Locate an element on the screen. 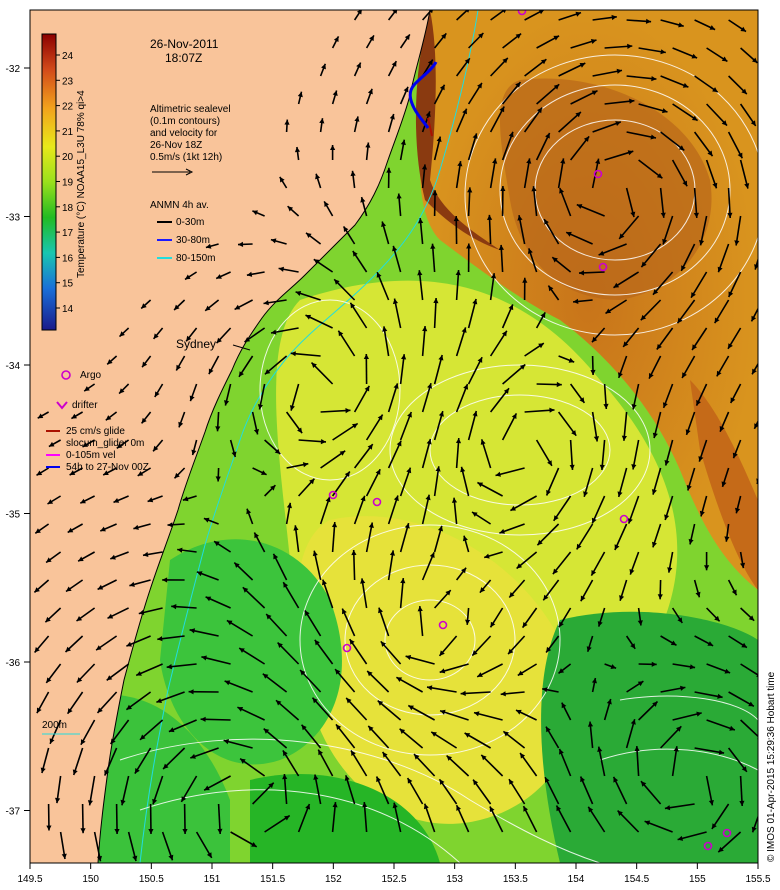  credit-text: © IMOS 01-Apr-2015 15:29:36 Hobart time is located at coordinates (771, 766).